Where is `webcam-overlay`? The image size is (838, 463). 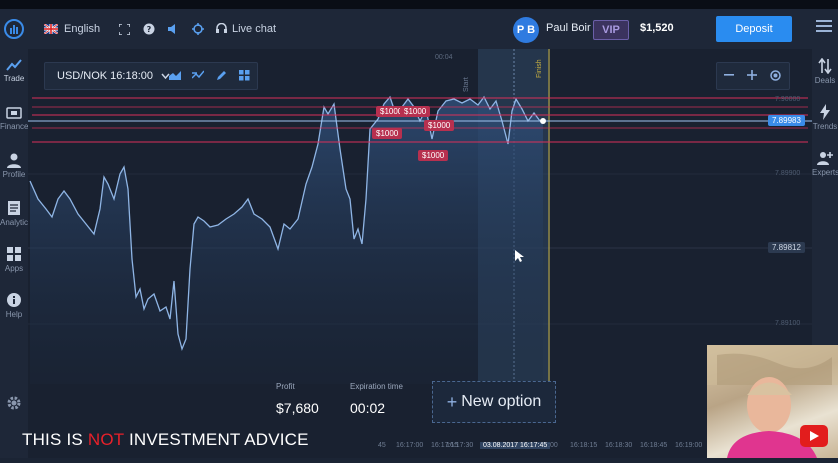
webcam-overlay is located at coordinates (772, 401).